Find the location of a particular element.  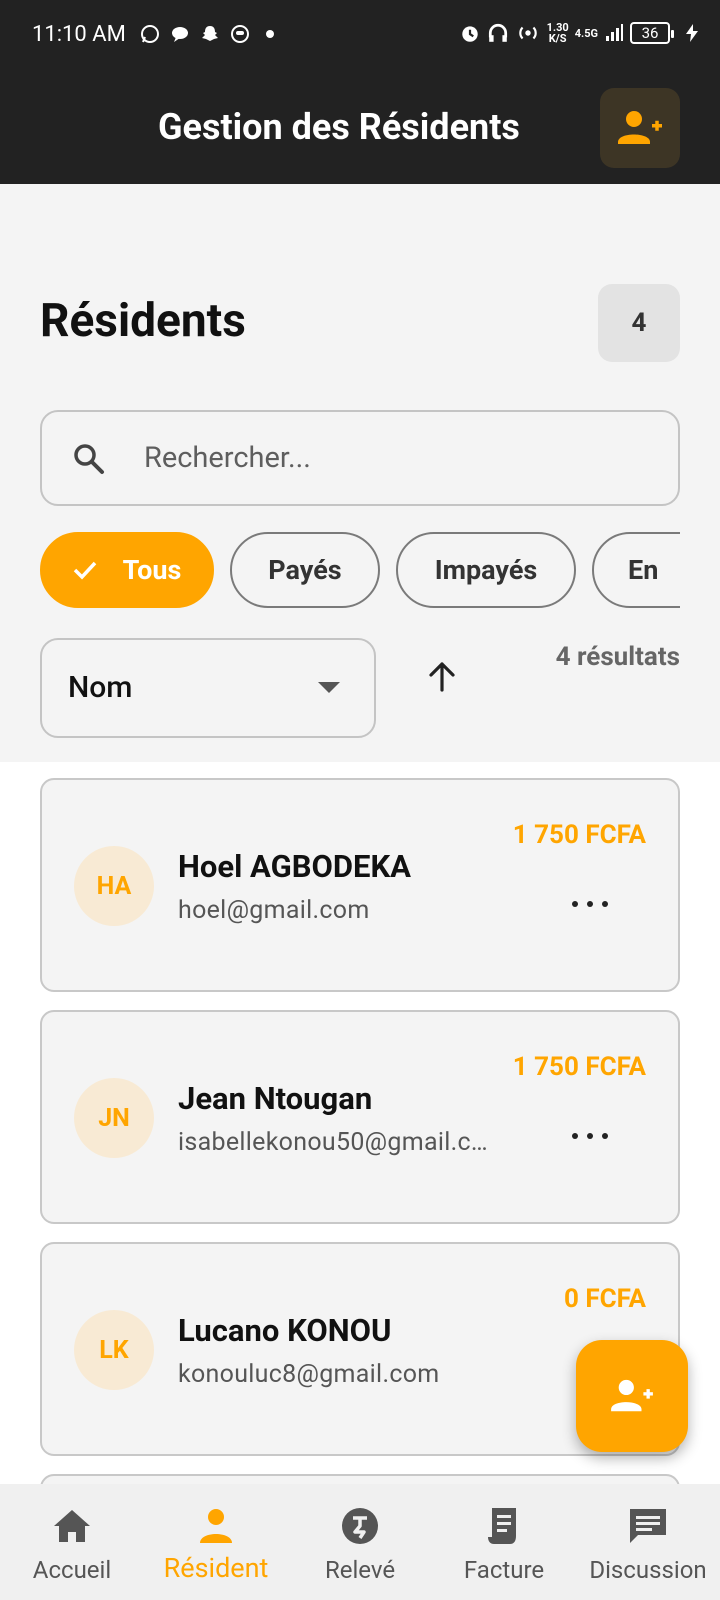

add-resident-button is located at coordinates (640, 128).